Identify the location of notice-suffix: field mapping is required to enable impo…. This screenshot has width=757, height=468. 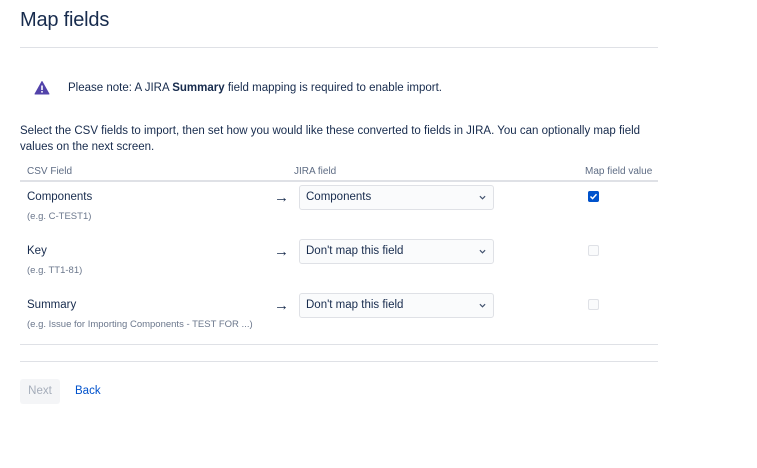
(333, 88).